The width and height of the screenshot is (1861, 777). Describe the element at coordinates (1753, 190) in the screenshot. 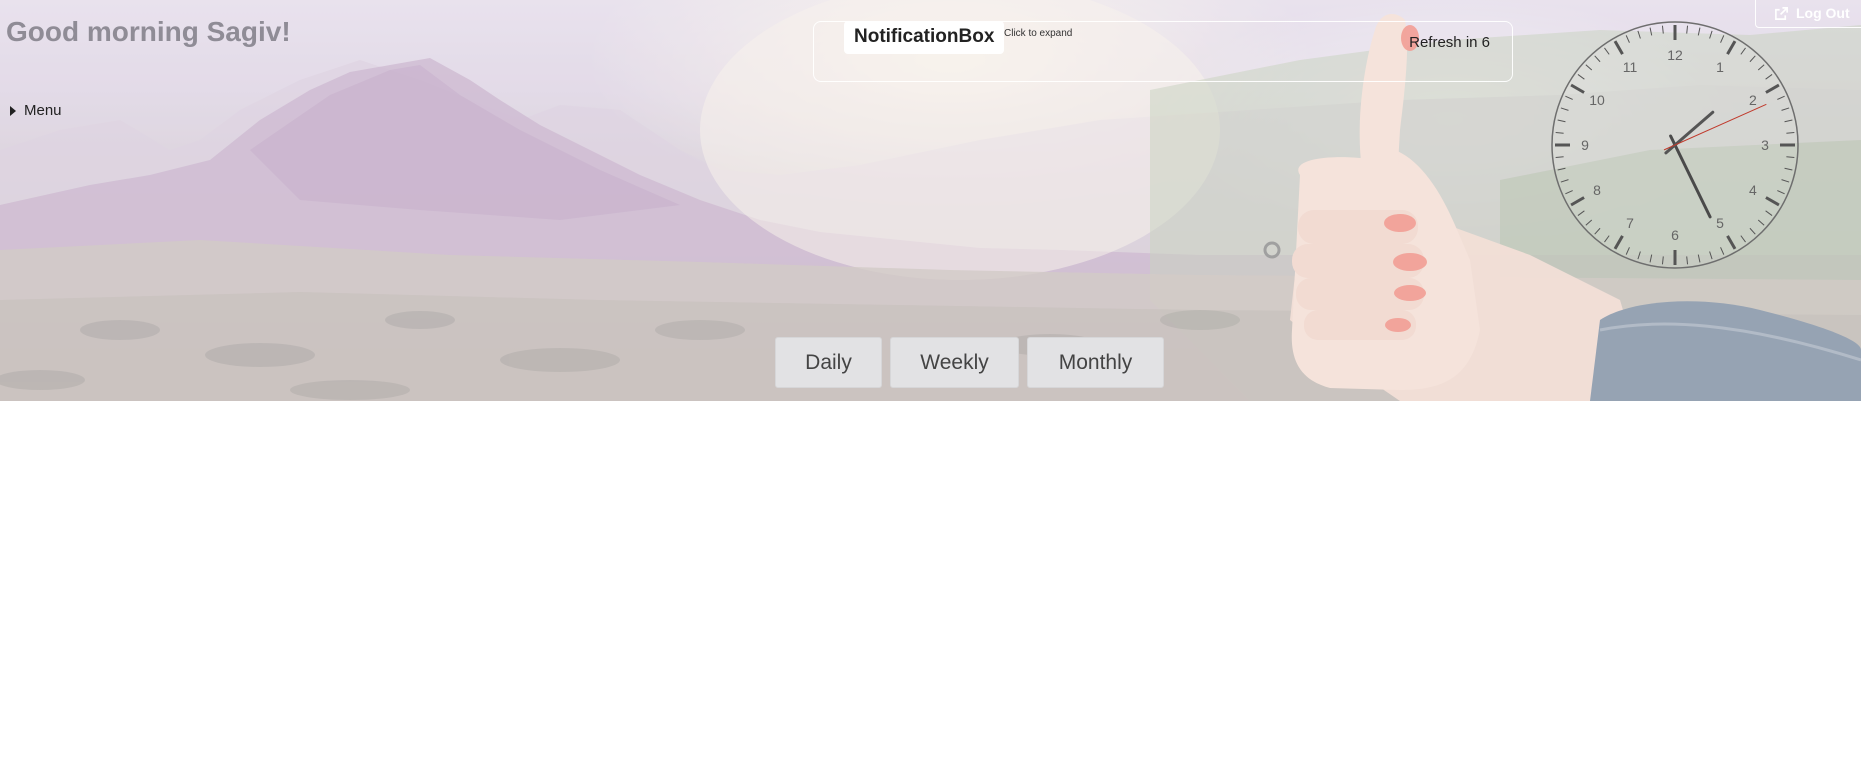

I see `clock-numeral: 4` at that location.